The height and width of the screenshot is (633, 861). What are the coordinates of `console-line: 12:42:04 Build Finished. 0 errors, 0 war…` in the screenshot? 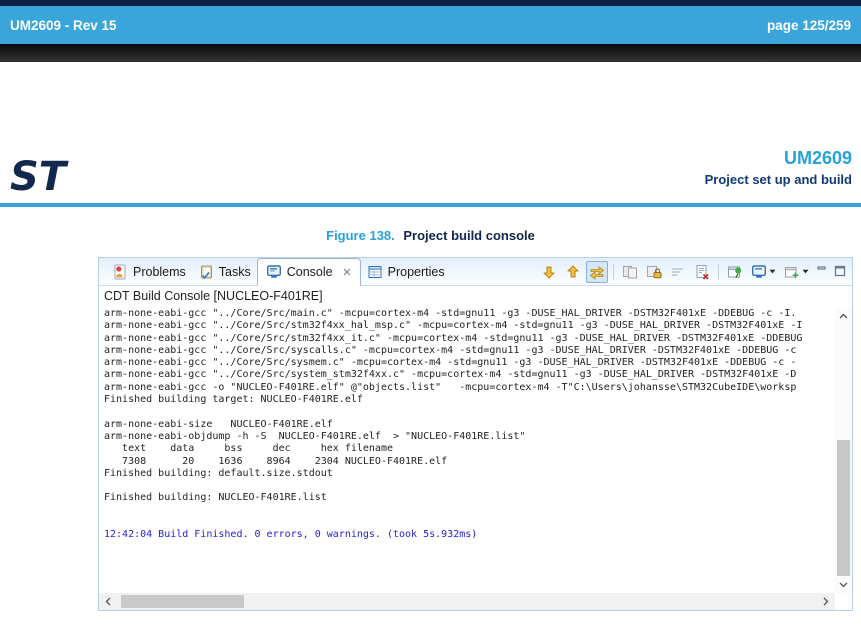 It's located at (291, 535).